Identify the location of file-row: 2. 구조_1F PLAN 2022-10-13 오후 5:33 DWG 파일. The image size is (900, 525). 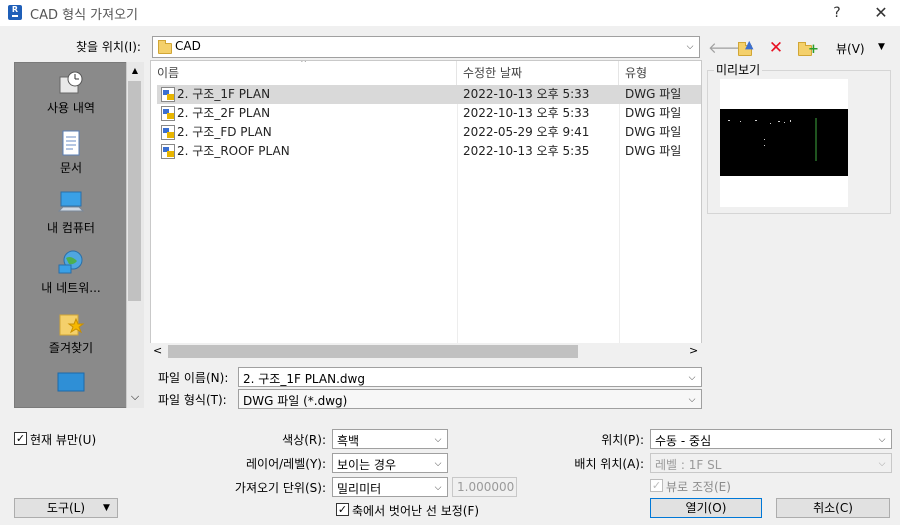
(429, 94).